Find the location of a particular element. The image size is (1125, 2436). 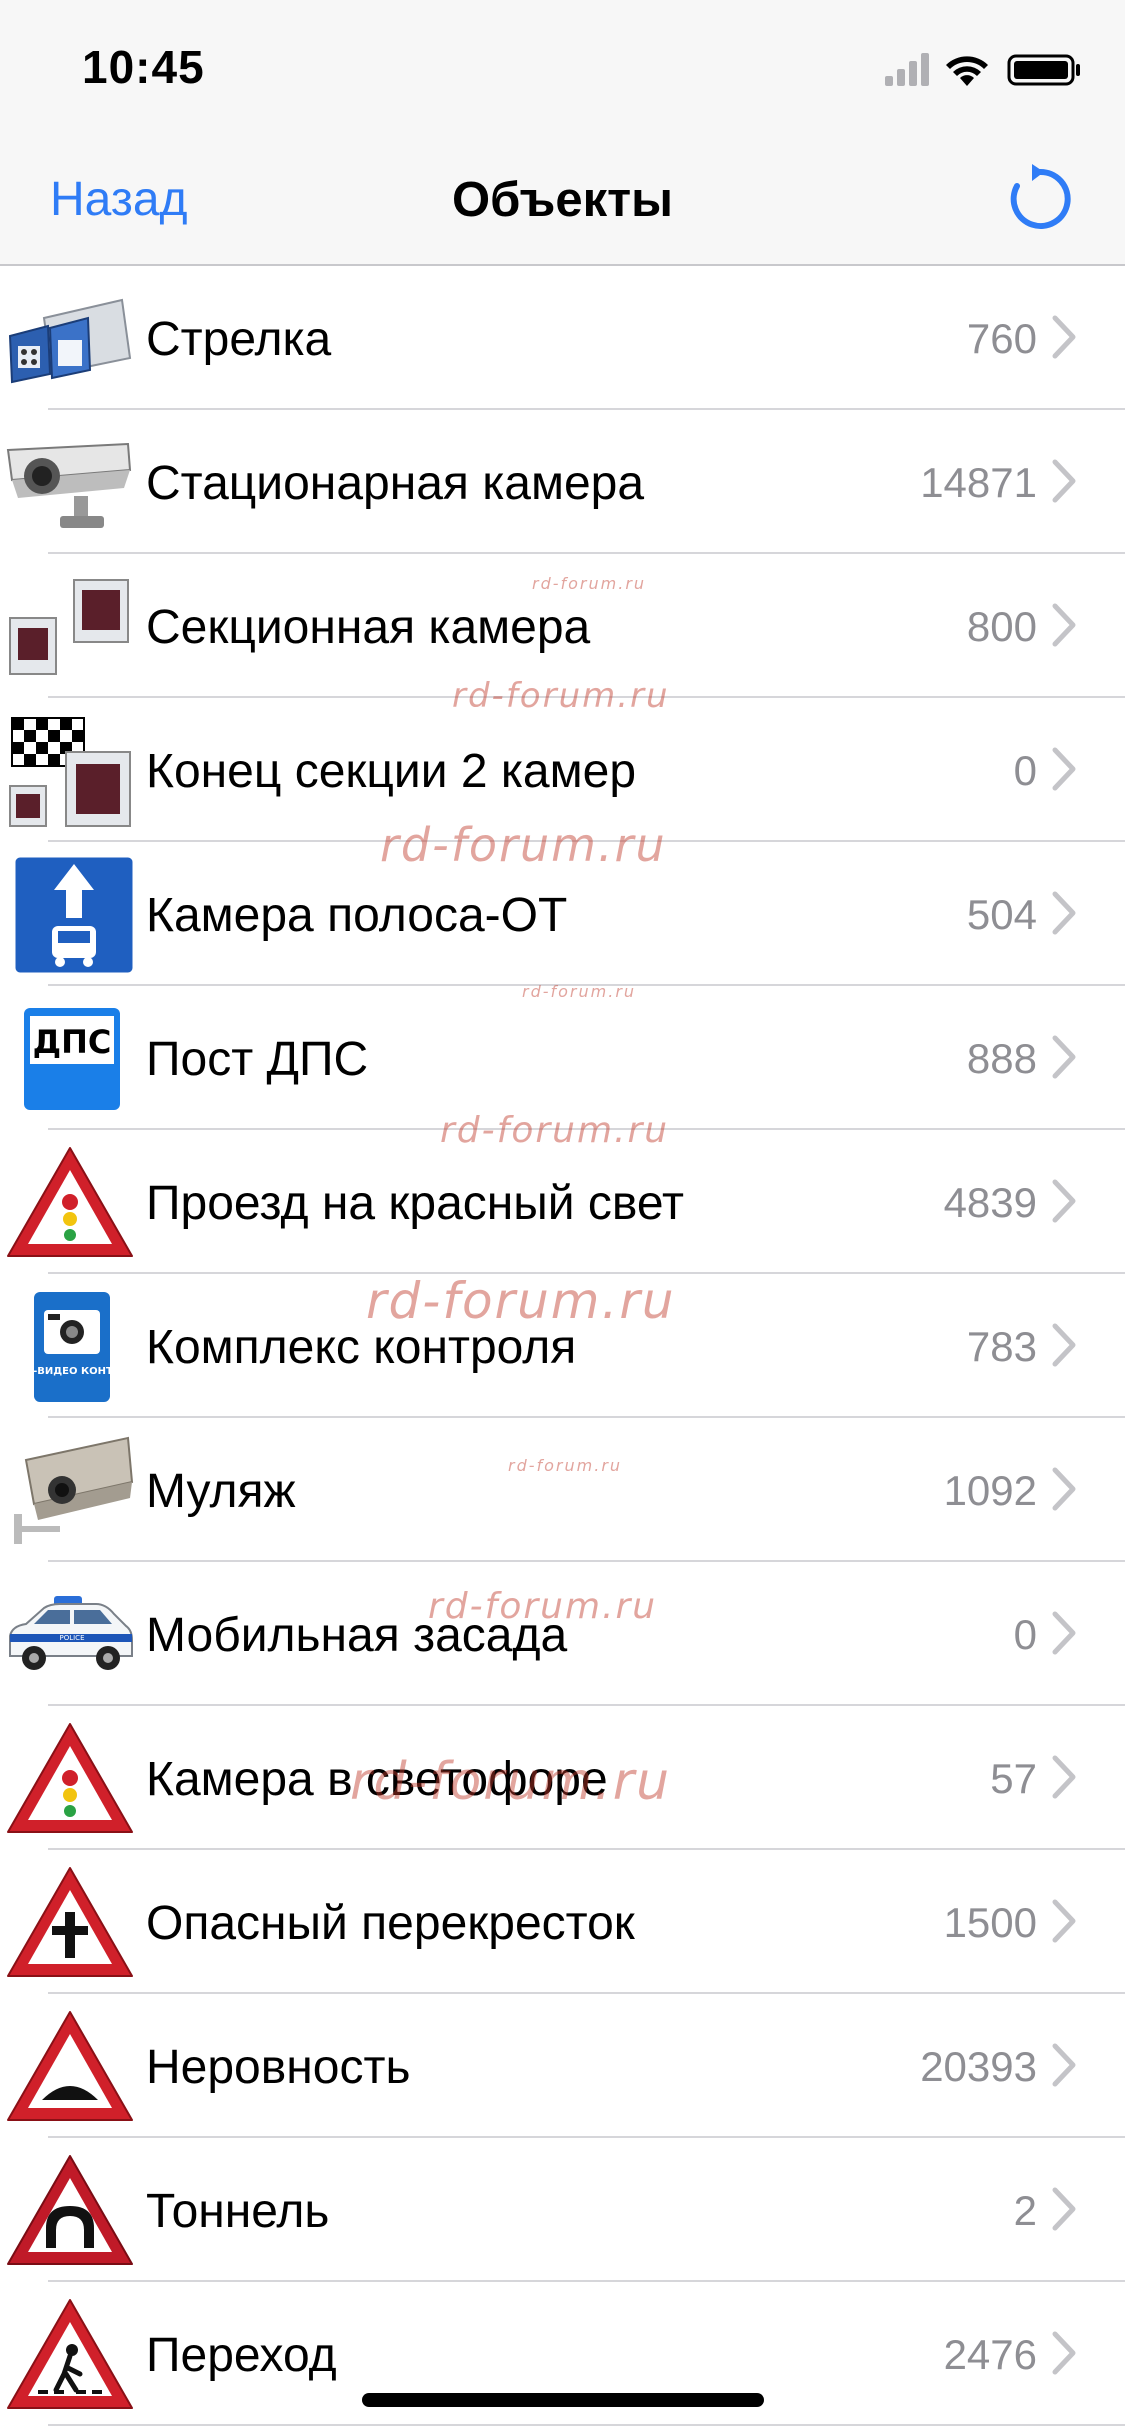

list-item: ДПС Пост ДПС 888 is located at coordinates (562, 1058).